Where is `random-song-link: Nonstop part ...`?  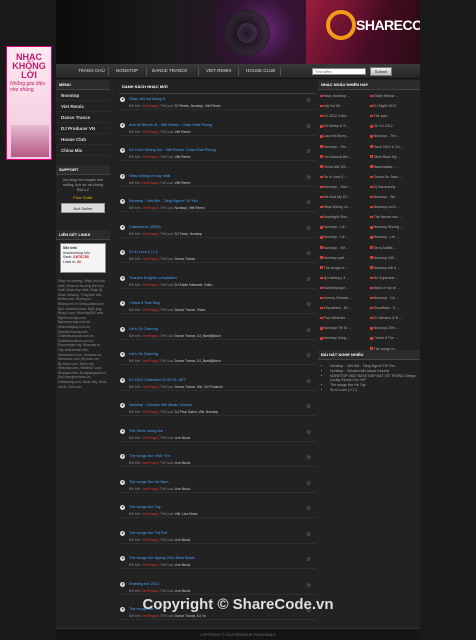
random-song-link: Nonstop part ... is located at coordinates (334, 258).